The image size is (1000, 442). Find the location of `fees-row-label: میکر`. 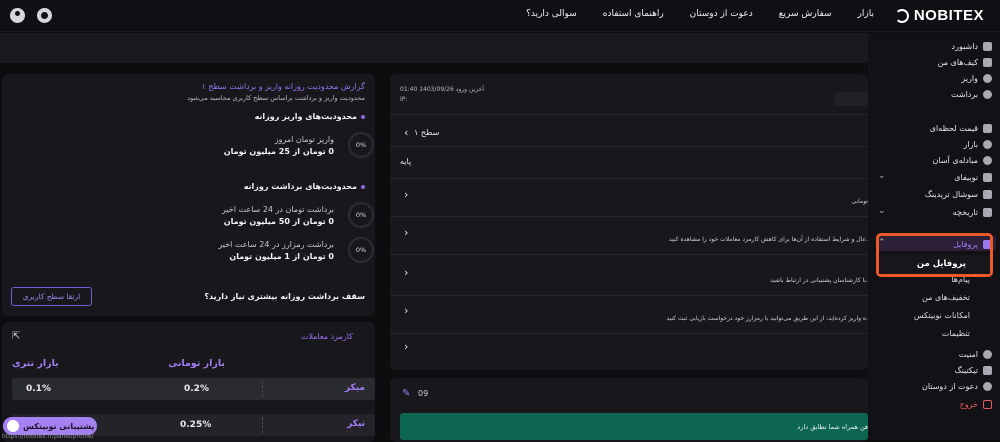

fees-row-label: میکر is located at coordinates (354, 388).